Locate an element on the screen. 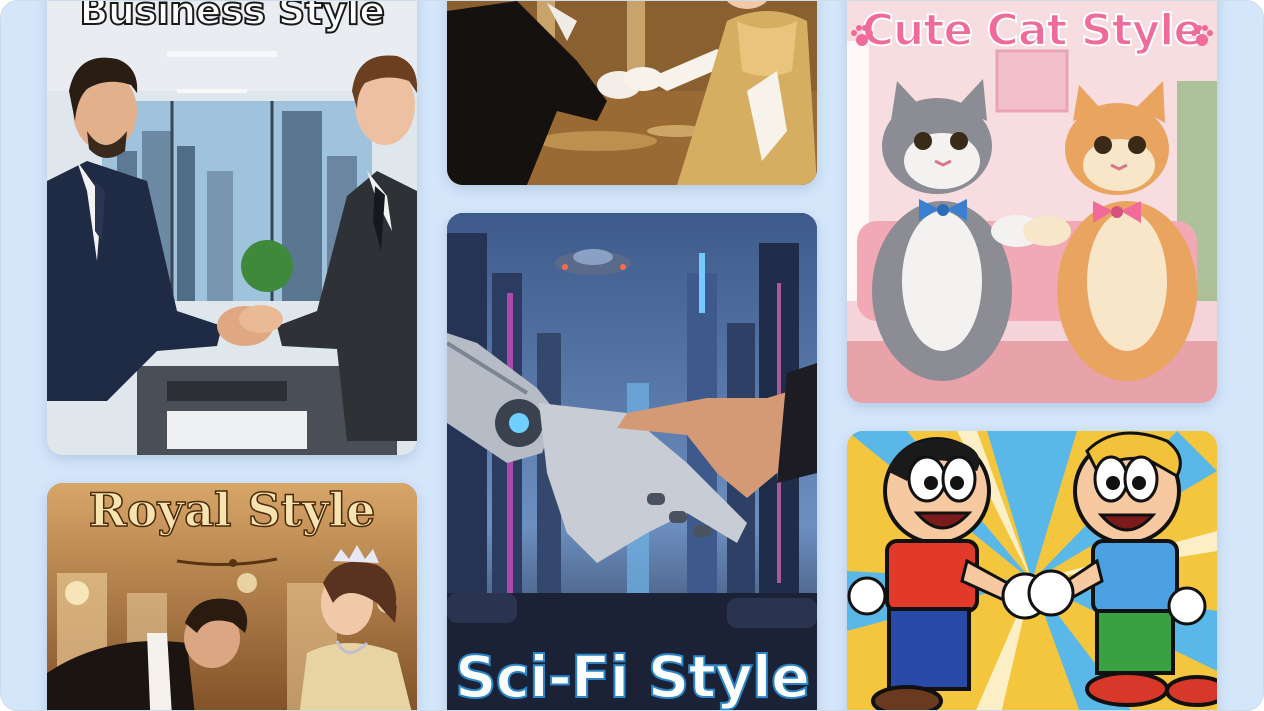 The height and width of the screenshot is (711, 1264). ballroom-handshake-image is located at coordinates (632, 93).